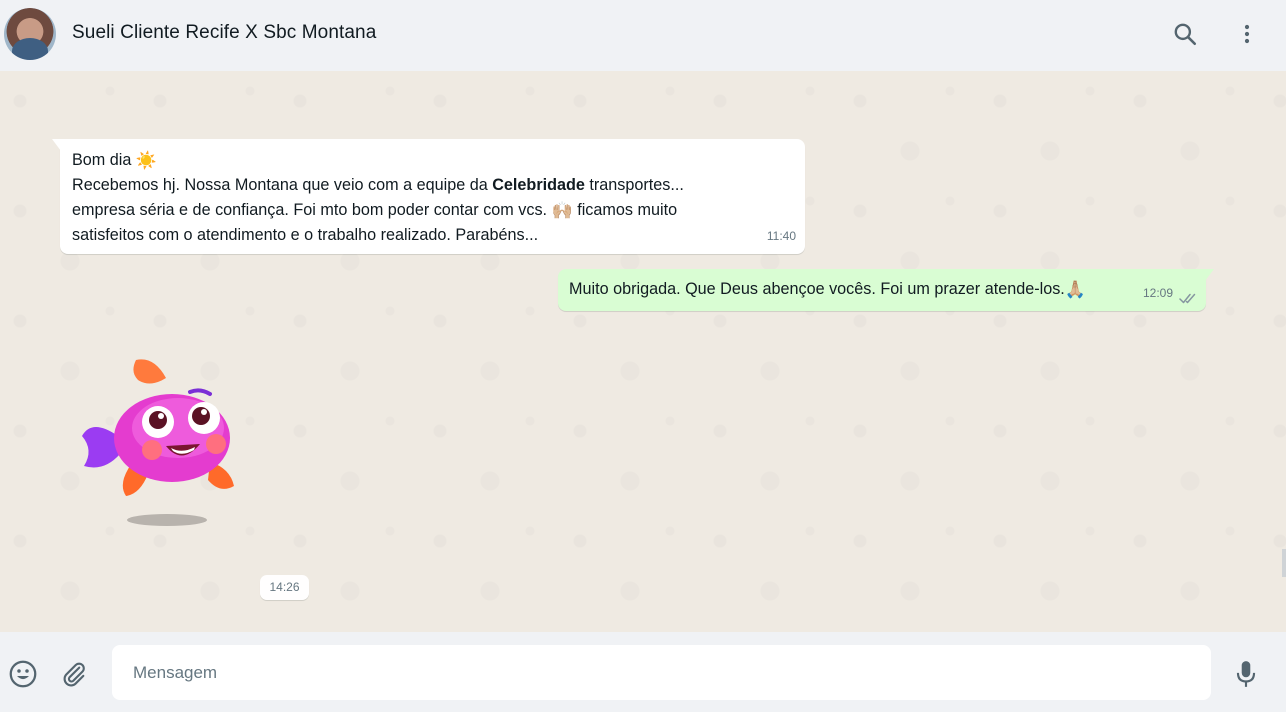  I want to click on emoji-icon, so click(23, 674).